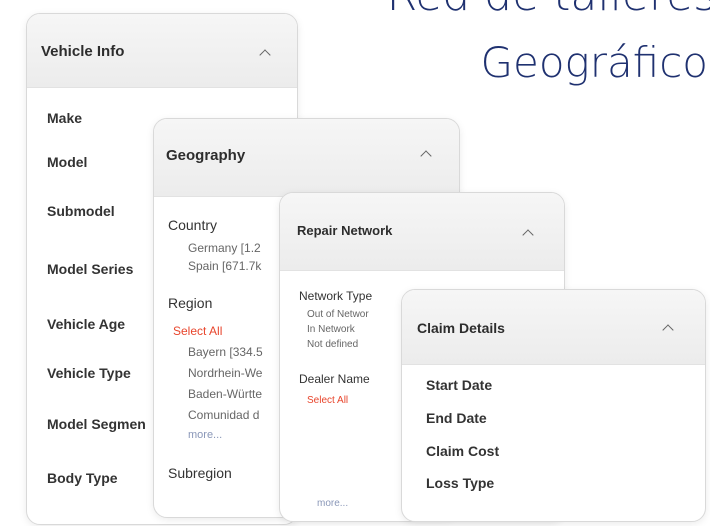 The image size is (710, 526). I want to click on region-select-all-link: Select All, so click(197, 331).